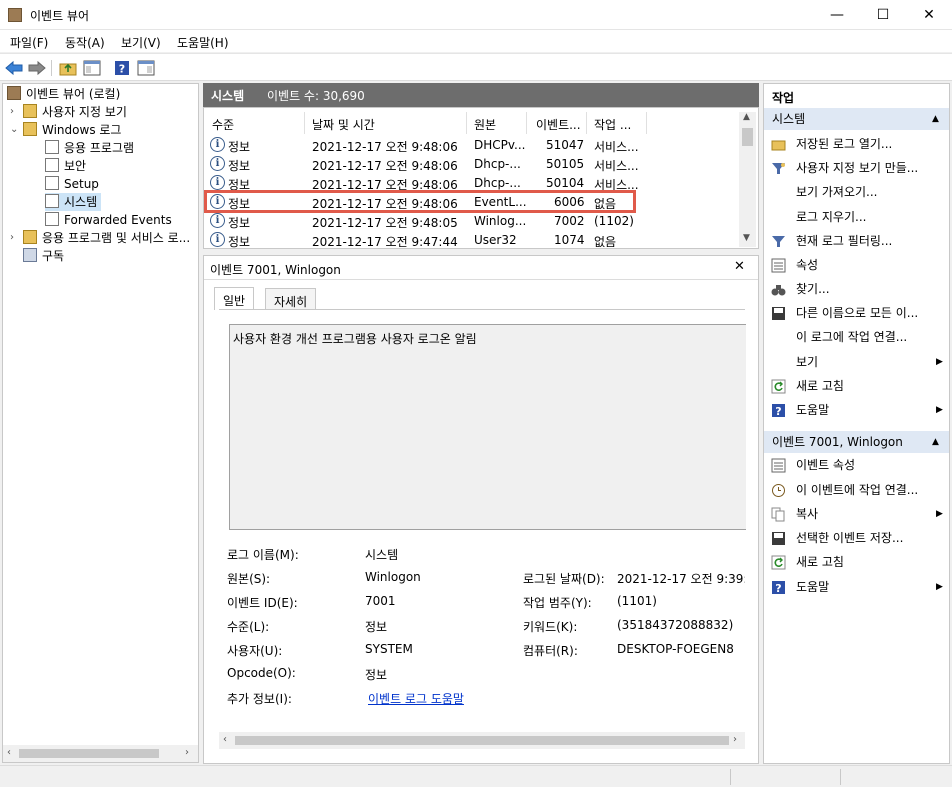  What do you see at coordinates (856, 514) in the screenshot?
I see `action-copy: 복사 ▶` at bounding box center [856, 514].